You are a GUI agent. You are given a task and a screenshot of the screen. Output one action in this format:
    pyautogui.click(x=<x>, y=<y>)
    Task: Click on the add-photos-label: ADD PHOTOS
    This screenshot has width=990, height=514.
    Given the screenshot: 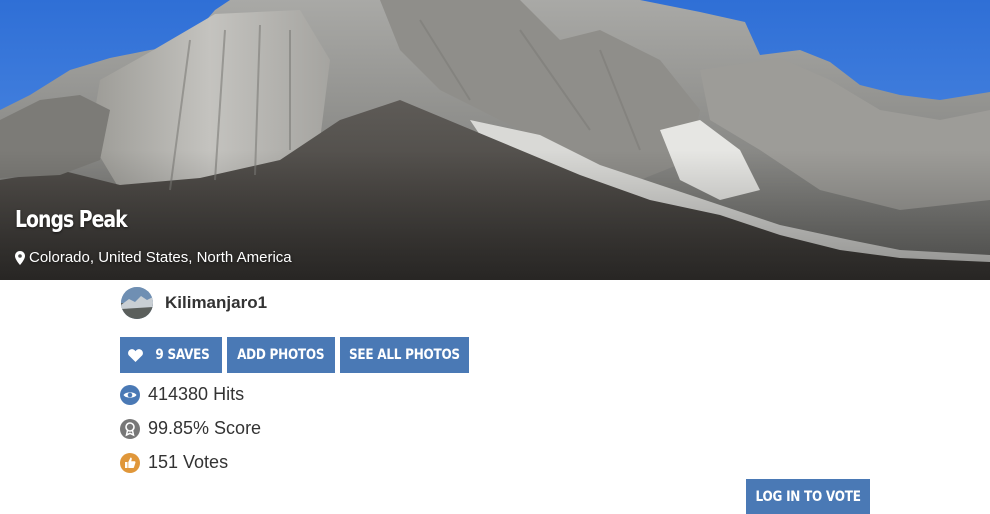 What is the action you would take?
    pyautogui.click(x=281, y=355)
    